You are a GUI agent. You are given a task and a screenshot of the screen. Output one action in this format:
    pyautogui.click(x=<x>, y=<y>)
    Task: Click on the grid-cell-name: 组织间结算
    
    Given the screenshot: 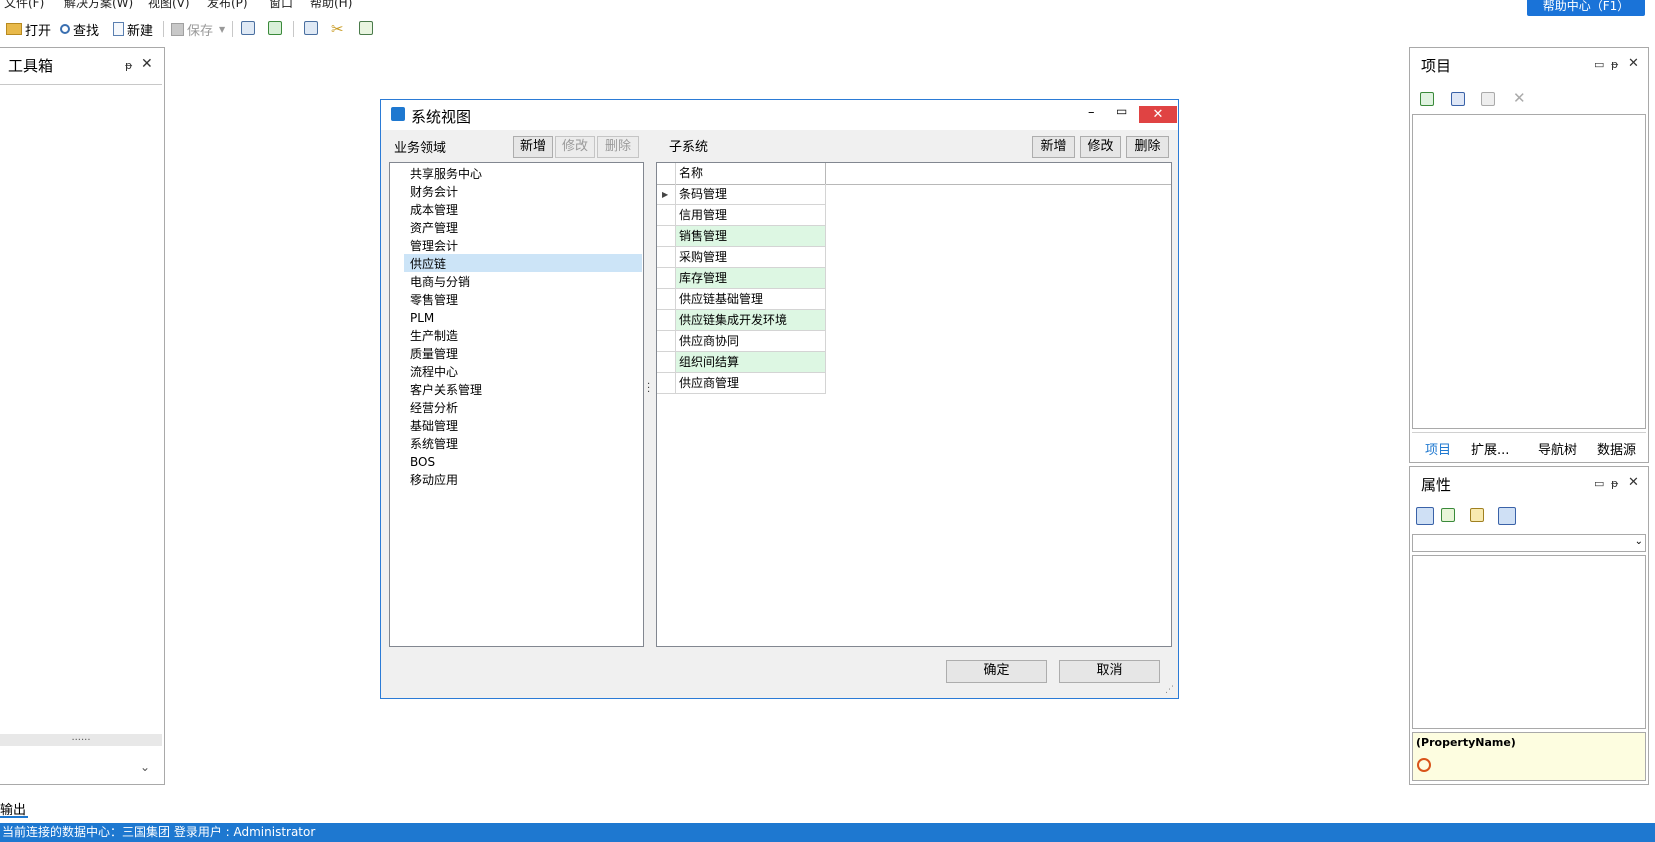 What is the action you would take?
    pyautogui.click(x=751, y=362)
    